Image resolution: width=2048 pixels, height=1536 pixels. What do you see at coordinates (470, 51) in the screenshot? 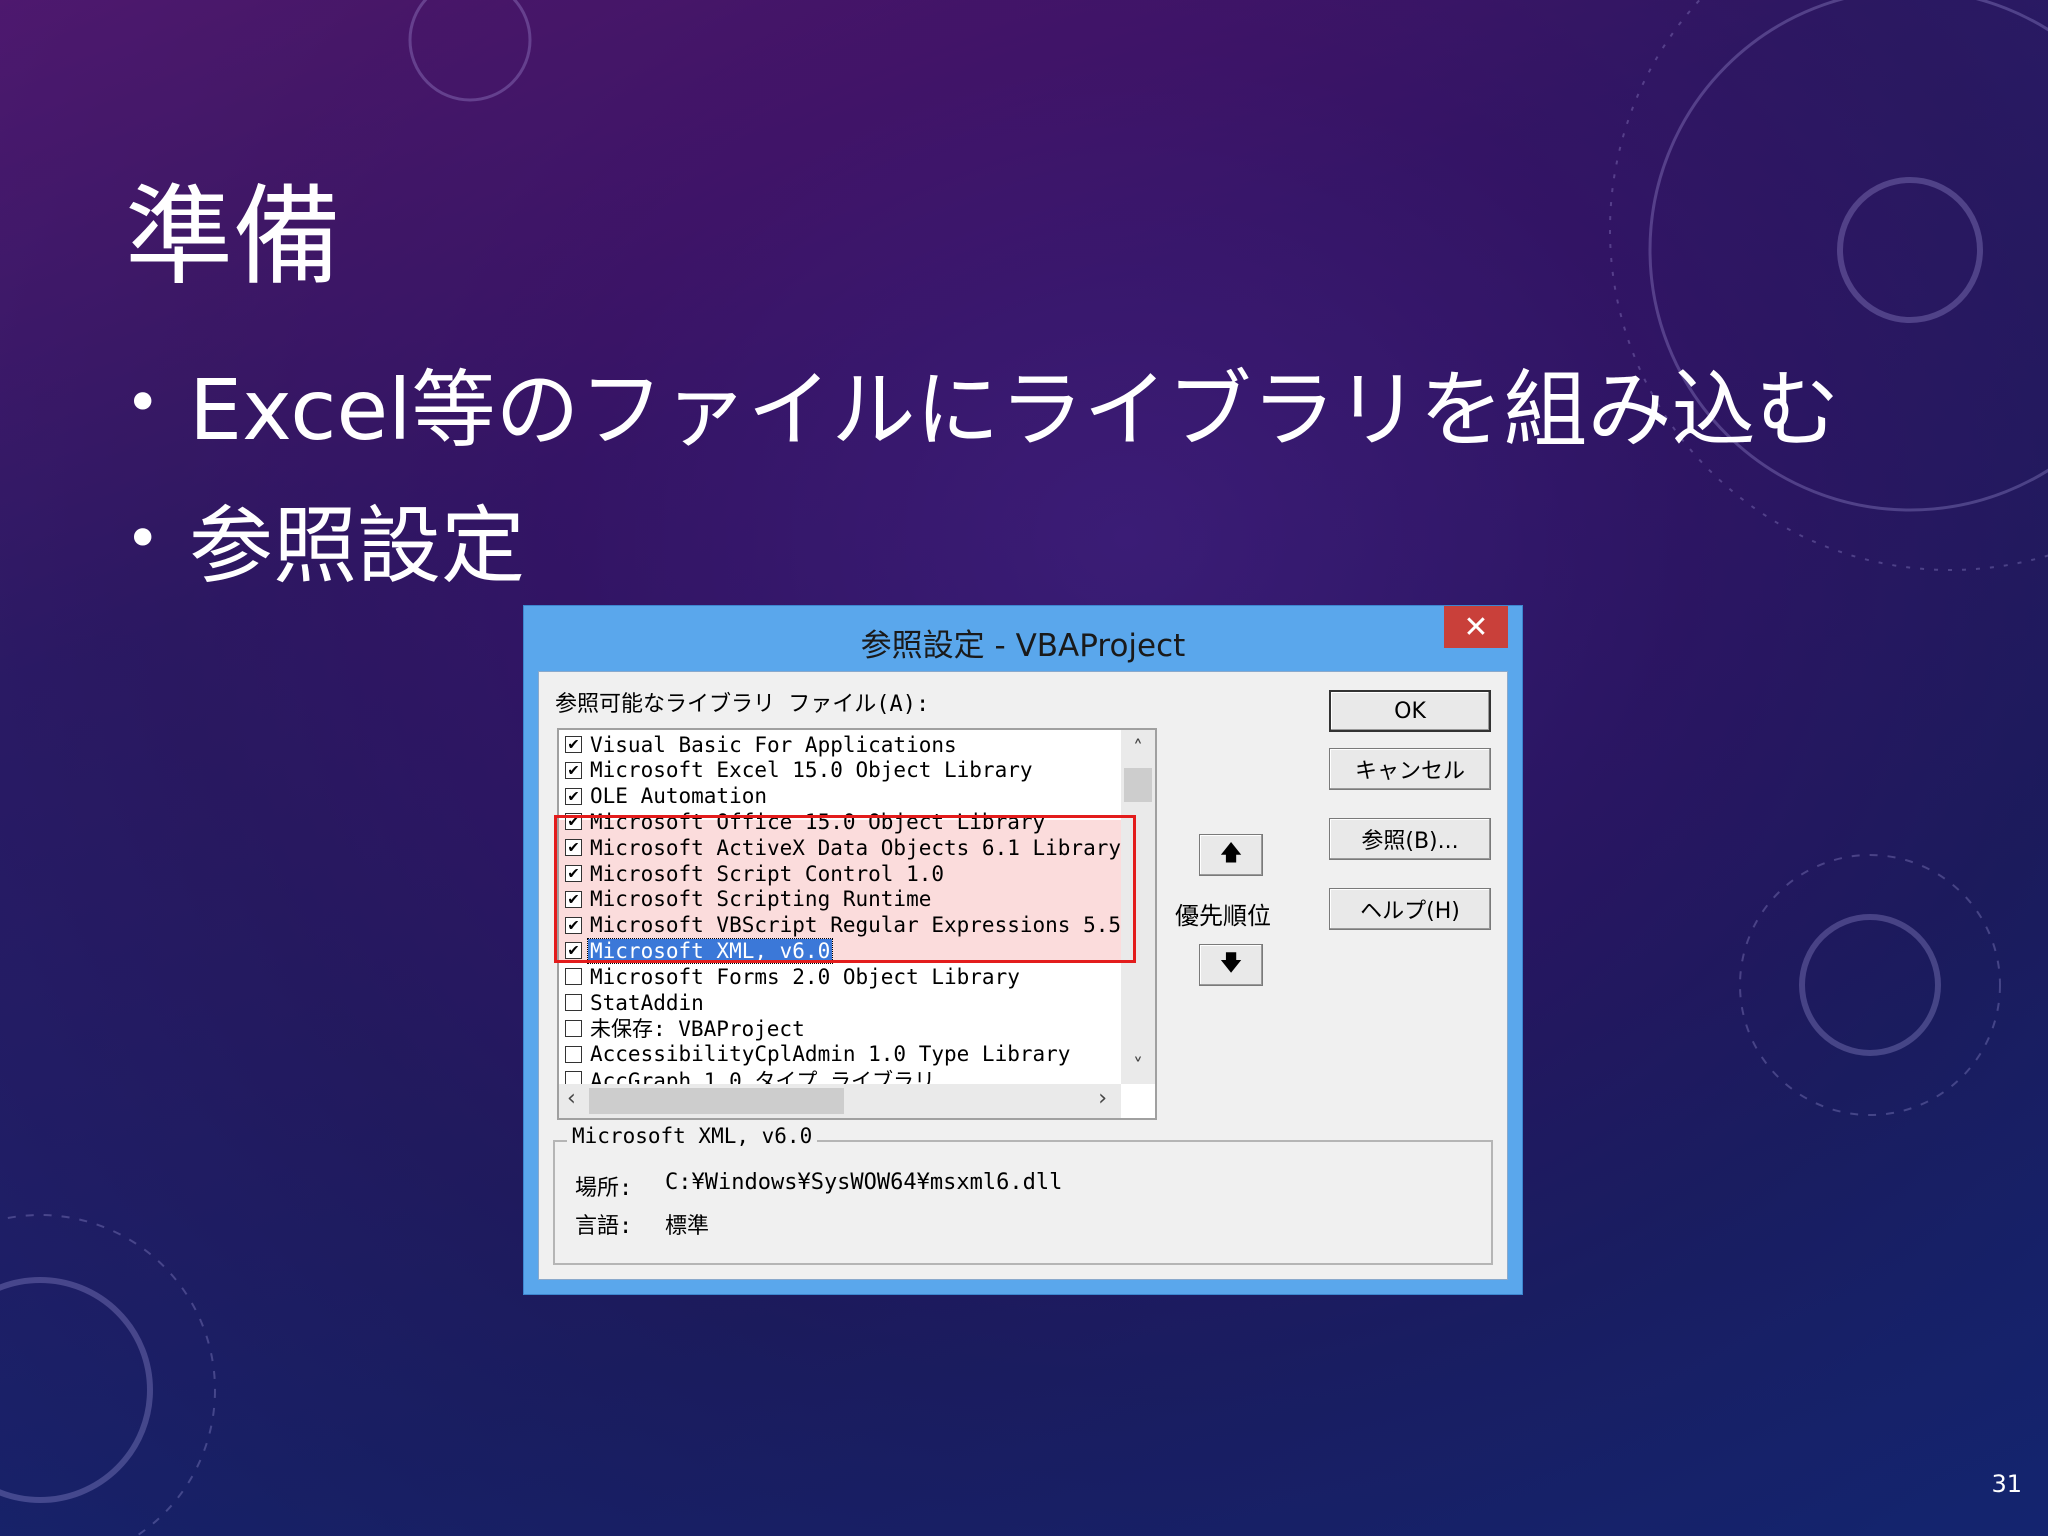
I see `deco-ring-top` at bounding box center [470, 51].